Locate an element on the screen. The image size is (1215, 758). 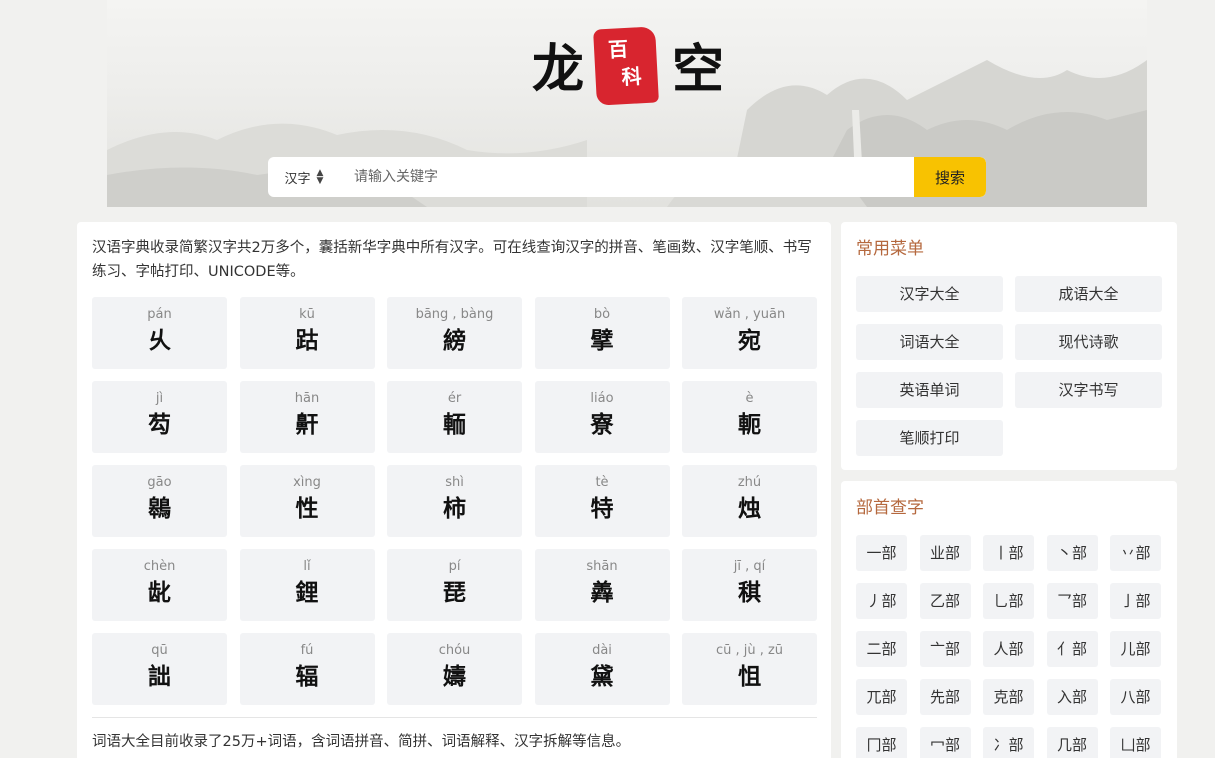
character-card: jī , qí 稘 is located at coordinates (749, 585).